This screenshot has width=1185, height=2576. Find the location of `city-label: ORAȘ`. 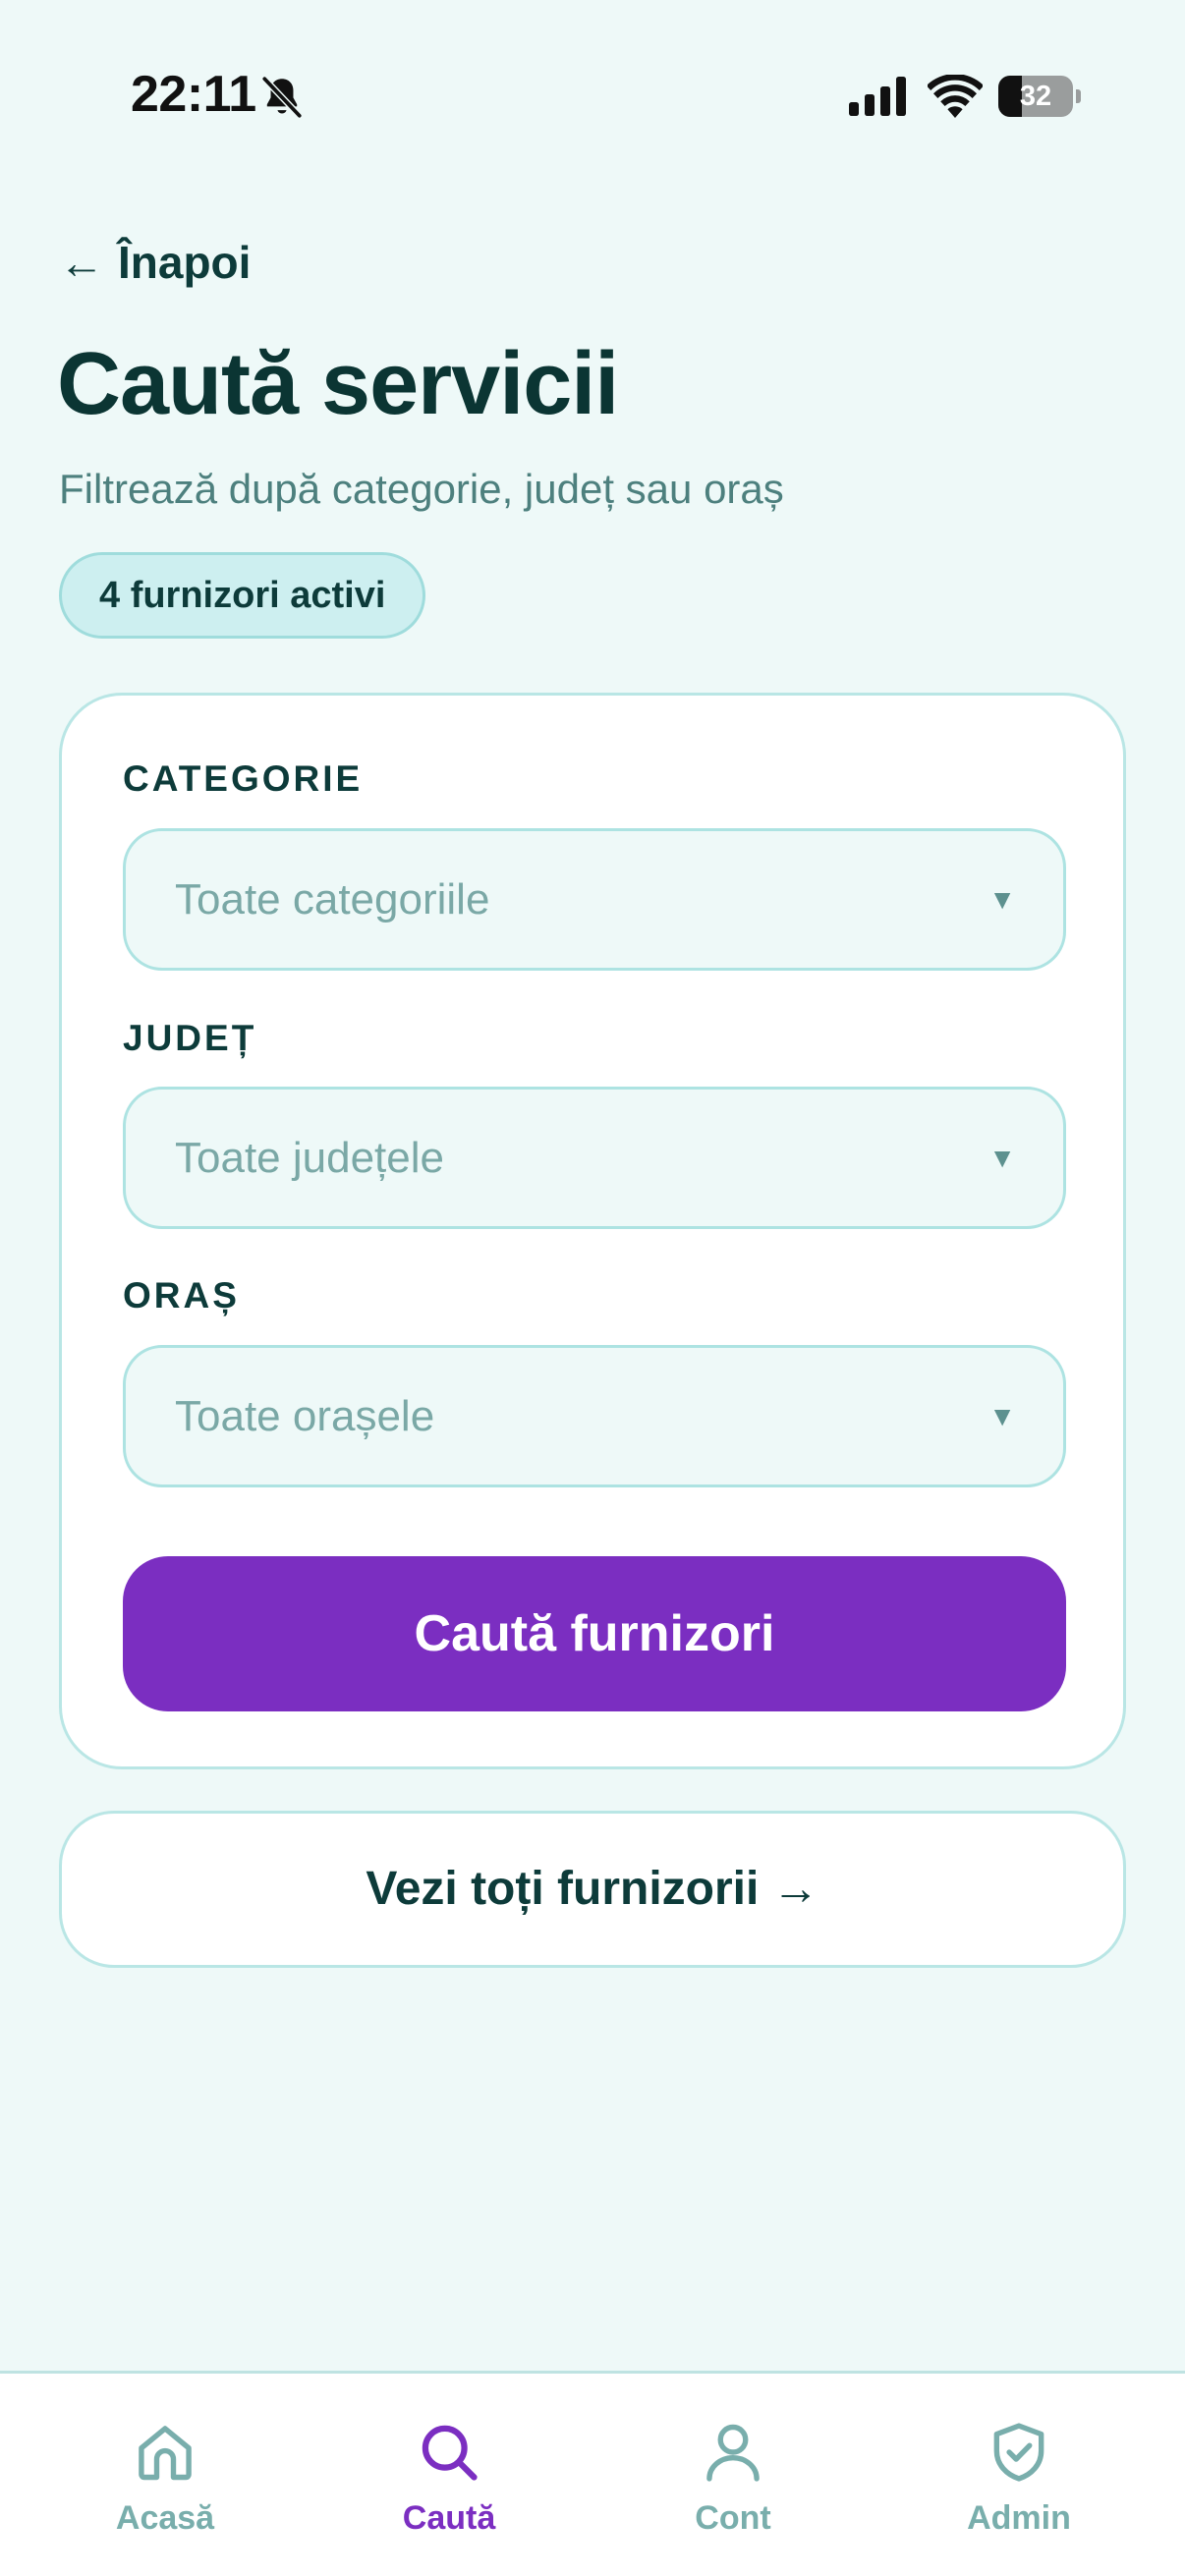

city-label: ORAȘ is located at coordinates (182, 1295).